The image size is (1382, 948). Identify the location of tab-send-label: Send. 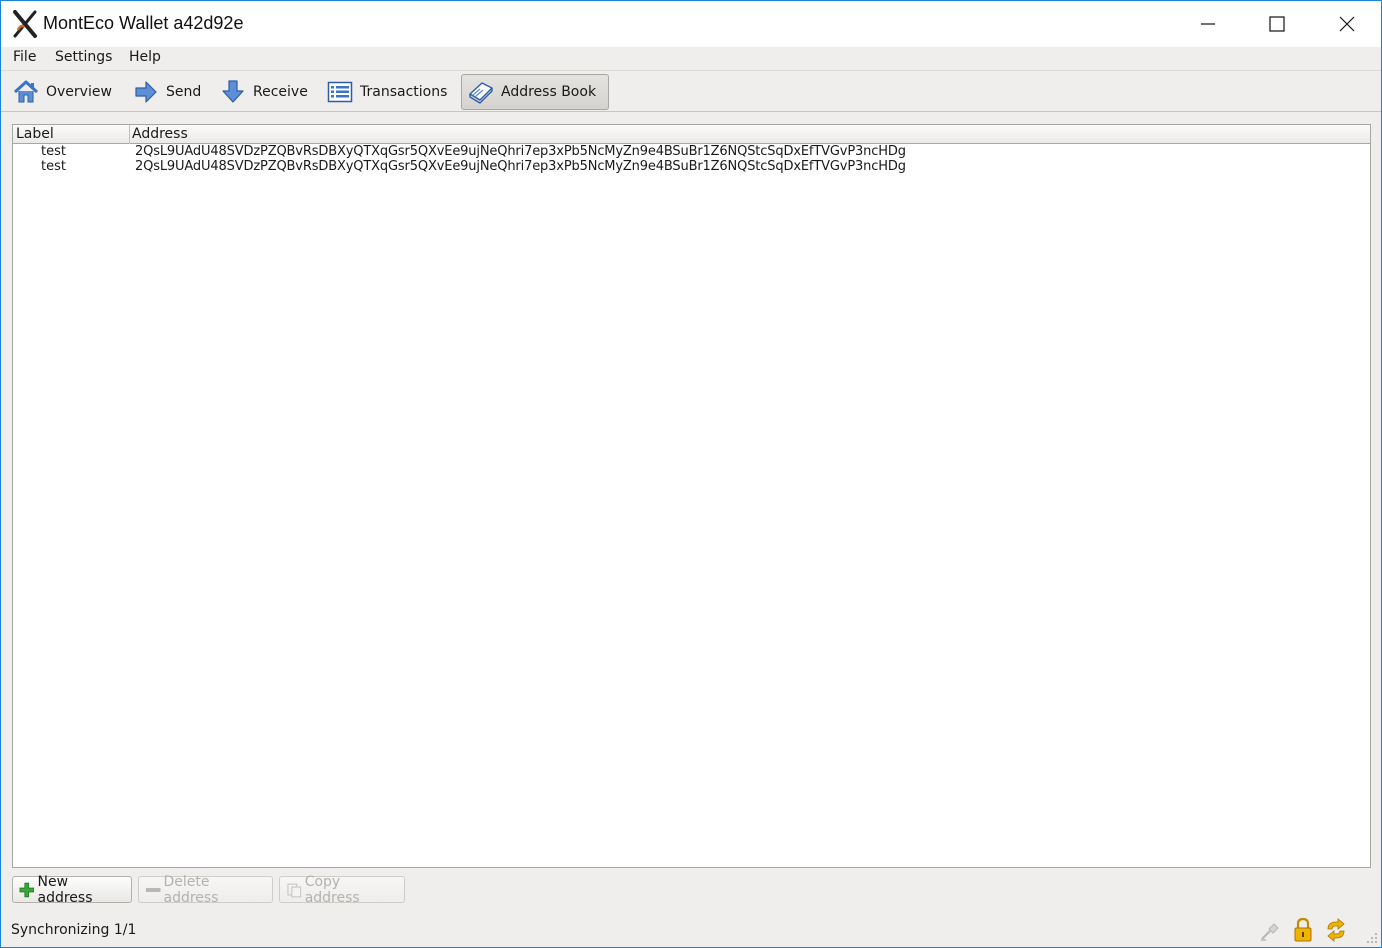
(184, 92).